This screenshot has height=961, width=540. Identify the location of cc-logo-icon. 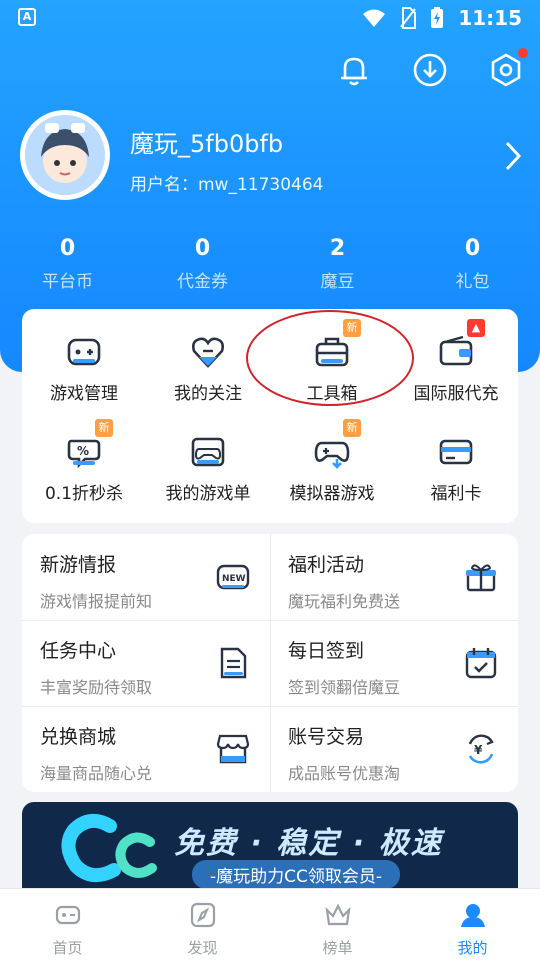
(109, 848).